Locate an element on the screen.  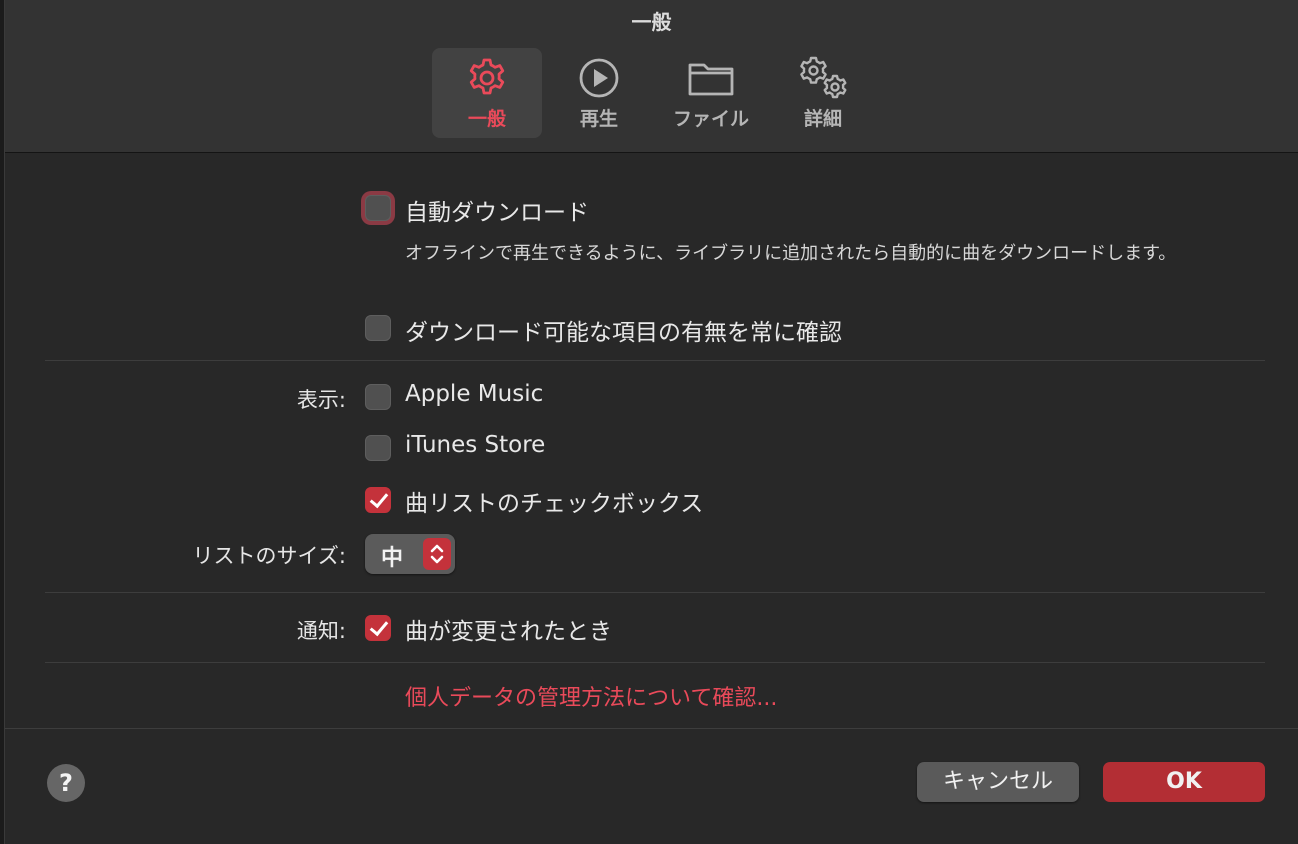
list-size-select: 中 is located at coordinates (410, 554).